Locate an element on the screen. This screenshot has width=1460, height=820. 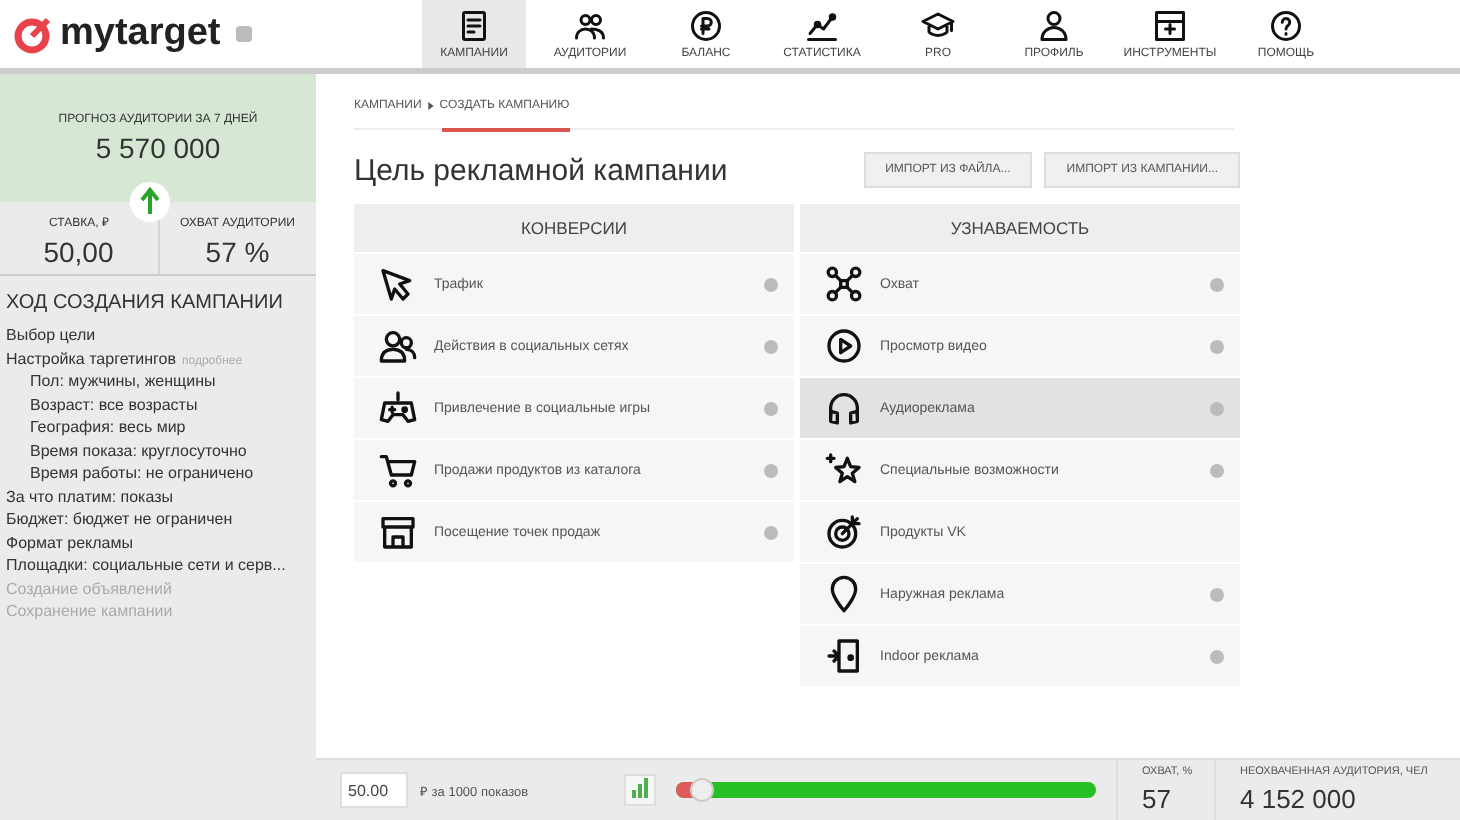
reach-slider is located at coordinates (886, 790).